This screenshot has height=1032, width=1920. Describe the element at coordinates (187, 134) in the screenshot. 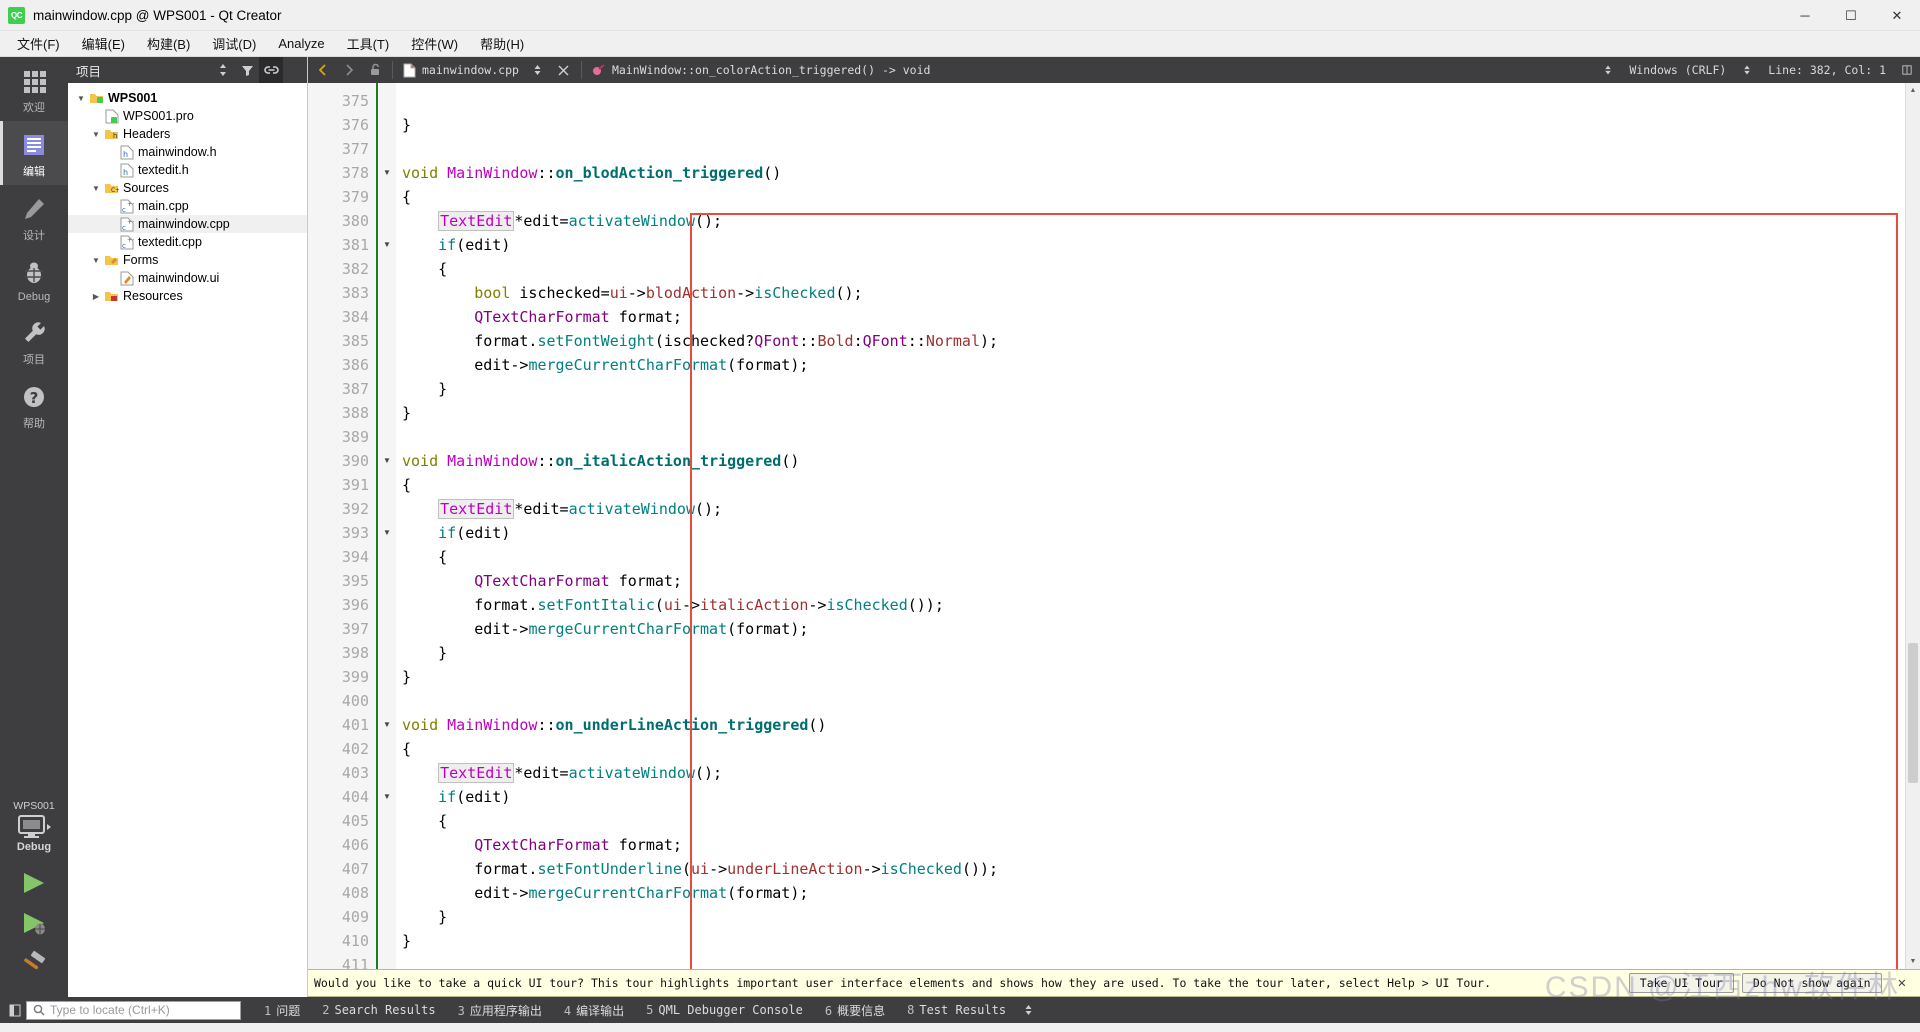

I see `tree-item: ▼ h Headers` at that location.